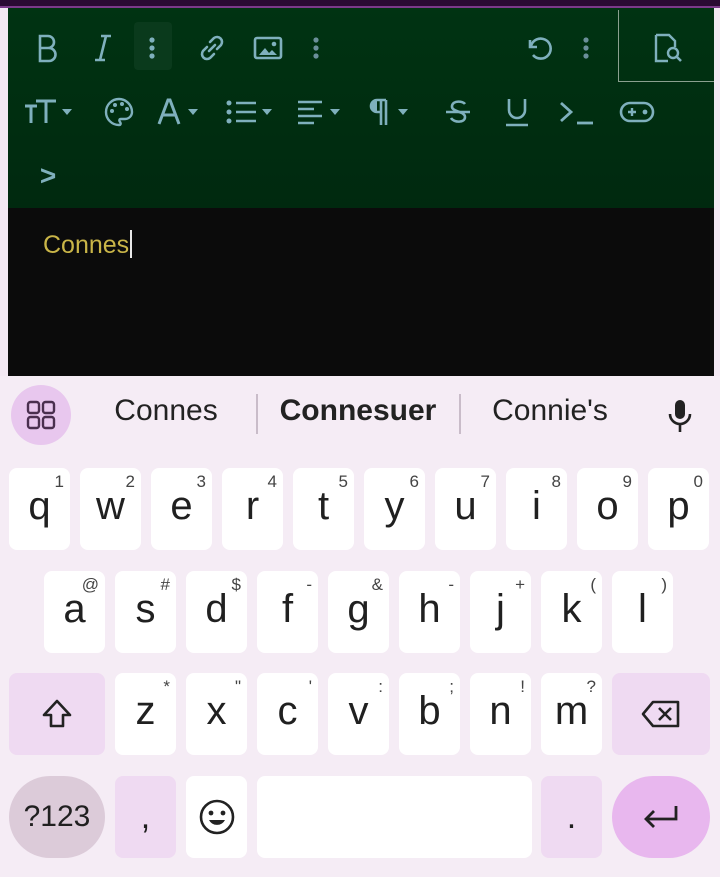 The image size is (720, 877). What do you see at coordinates (310, 686) in the screenshot?
I see `key-c-alt: '` at bounding box center [310, 686].